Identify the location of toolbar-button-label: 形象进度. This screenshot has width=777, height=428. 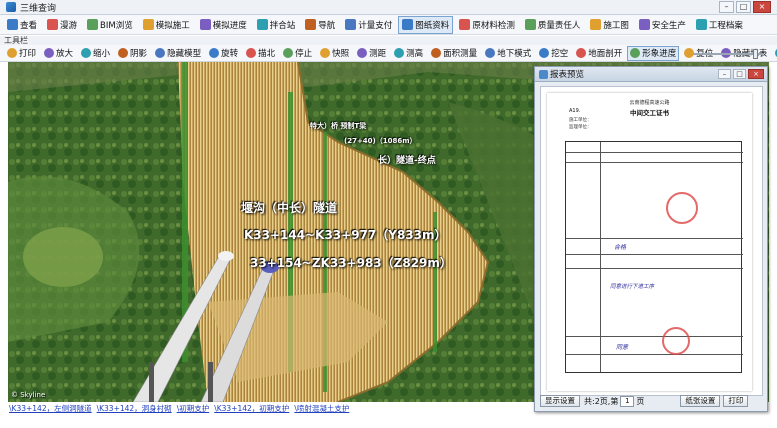
(659, 54).